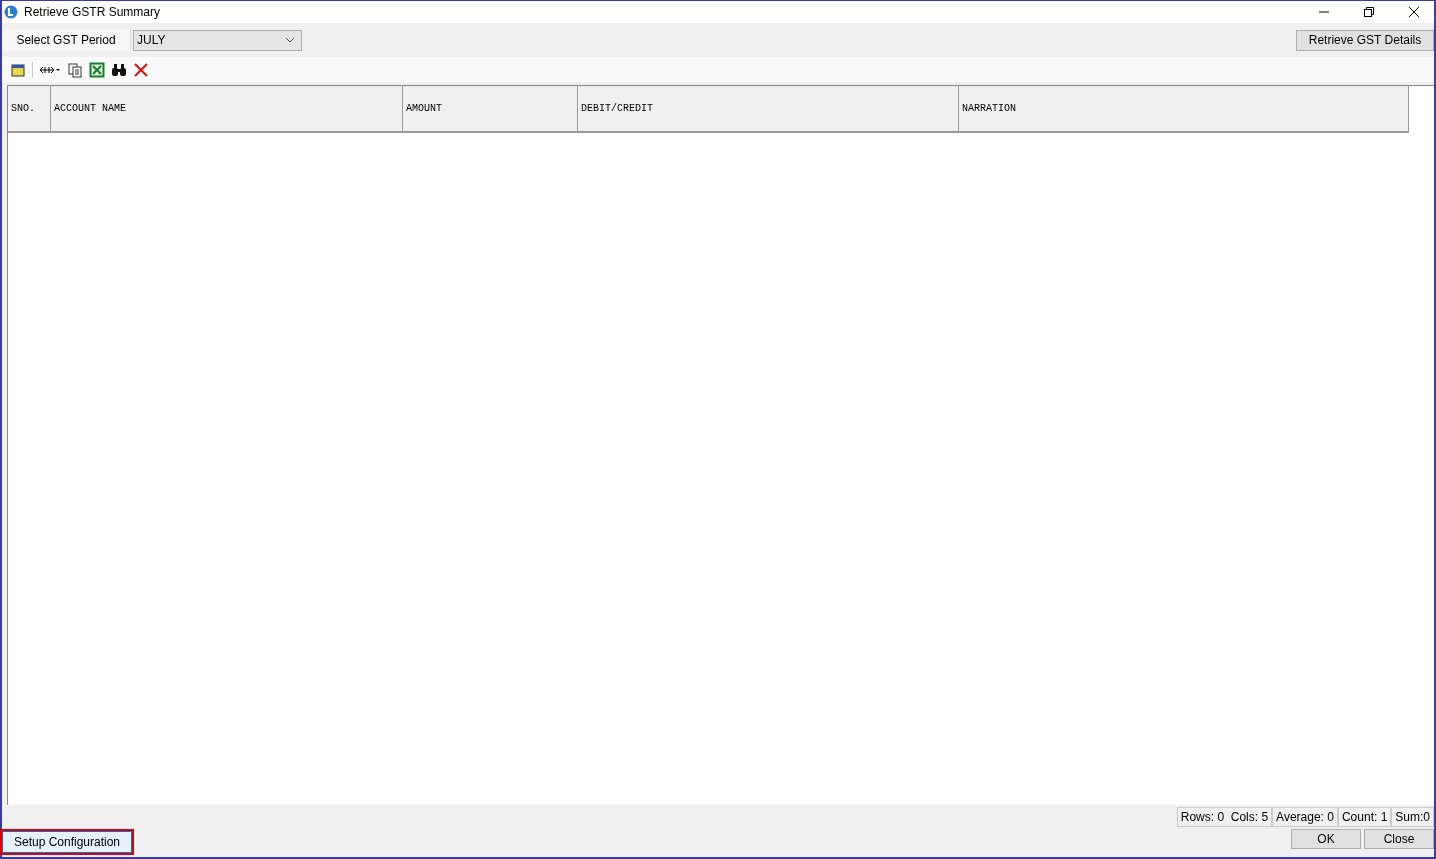  What do you see at coordinates (67, 842) in the screenshot?
I see `setup-configuration-button: Setup Configuration` at bounding box center [67, 842].